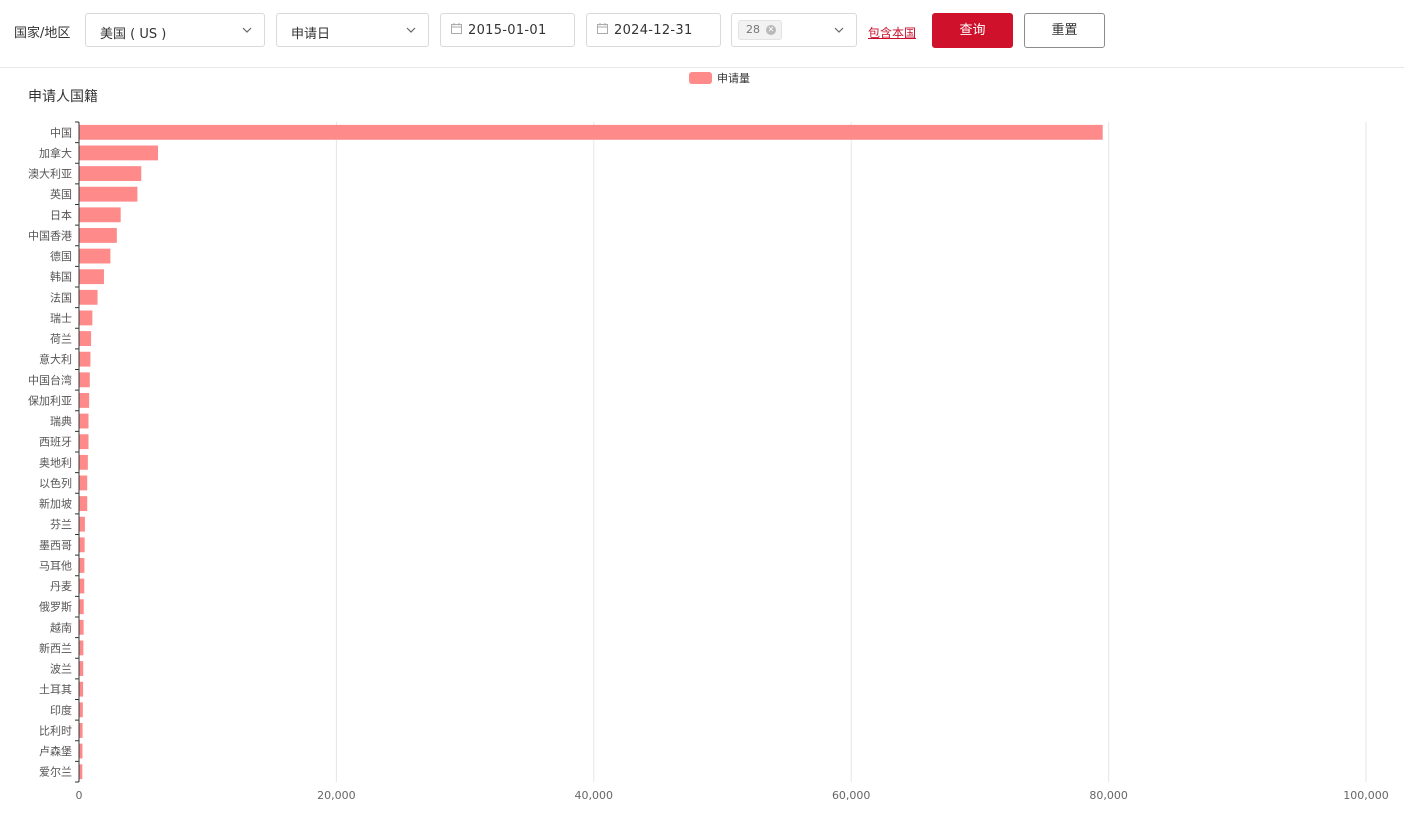 The width and height of the screenshot is (1404, 814). I want to click on y-tick-label: 英国, so click(61, 194).